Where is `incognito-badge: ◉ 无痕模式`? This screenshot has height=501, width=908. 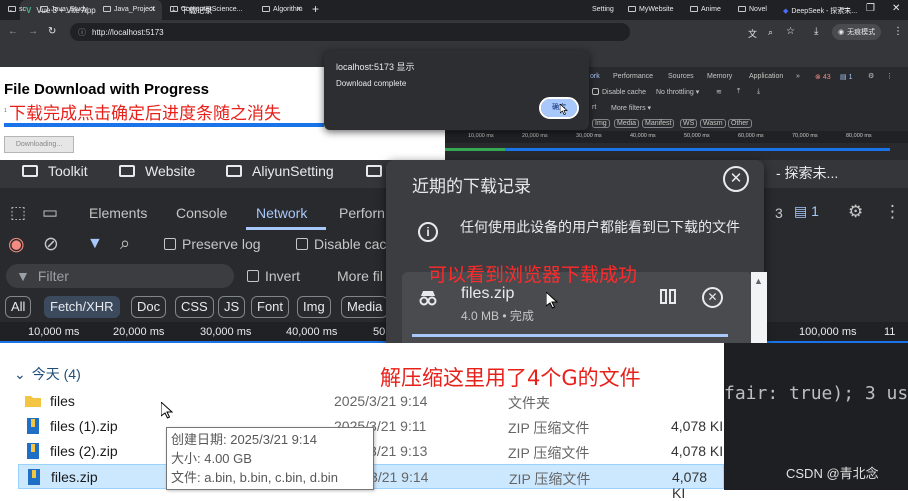
incognito-badge: ◉ 无痕模式 is located at coordinates (857, 32).